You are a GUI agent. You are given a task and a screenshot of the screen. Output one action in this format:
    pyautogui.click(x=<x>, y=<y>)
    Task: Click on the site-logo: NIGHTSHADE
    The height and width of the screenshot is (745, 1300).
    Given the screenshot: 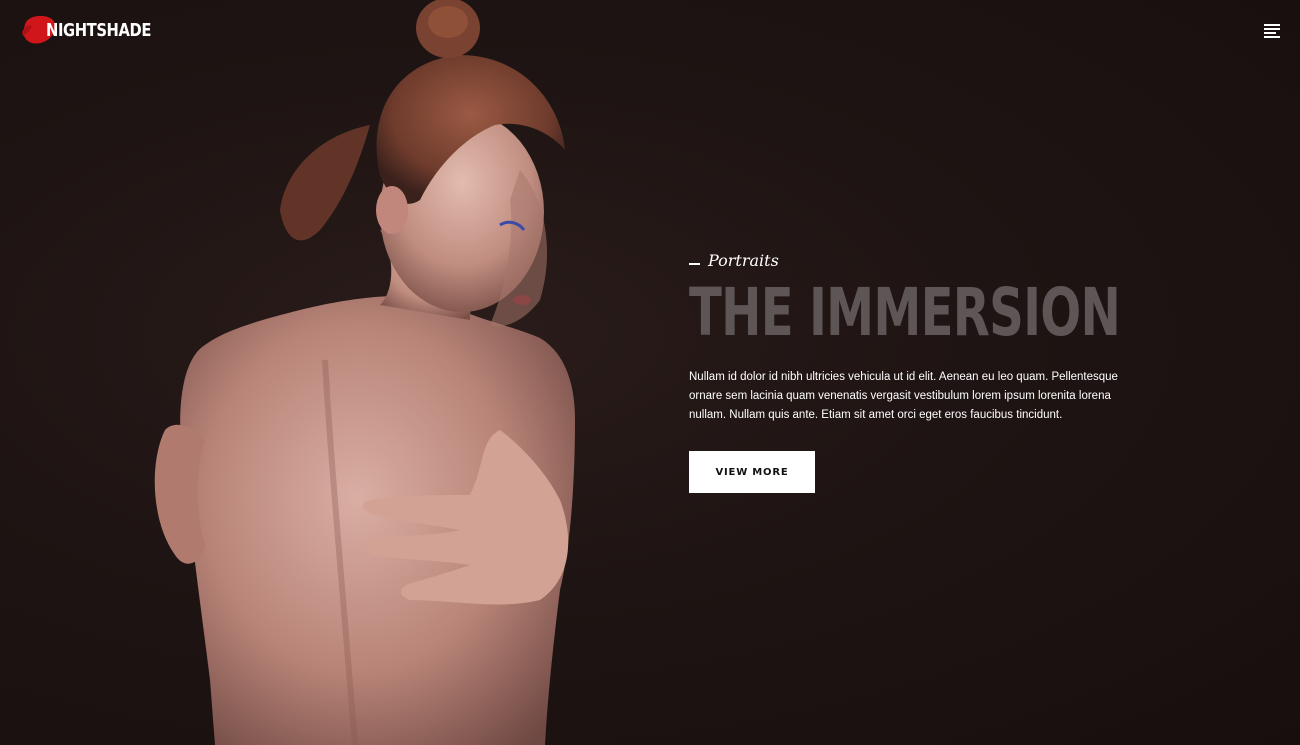 What is the action you would take?
    pyautogui.click(x=97, y=30)
    